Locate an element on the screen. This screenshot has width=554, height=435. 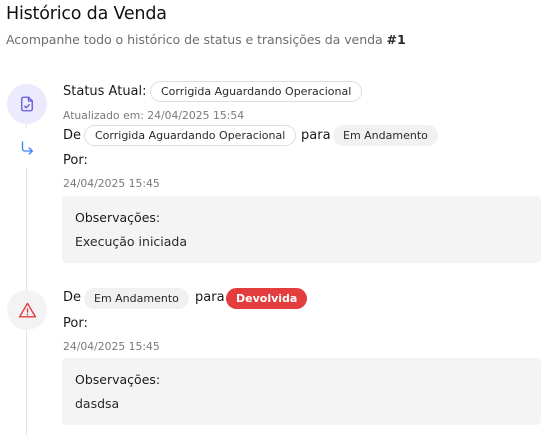
page-title: Histórico da Venda is located at coordinates (86, 14).